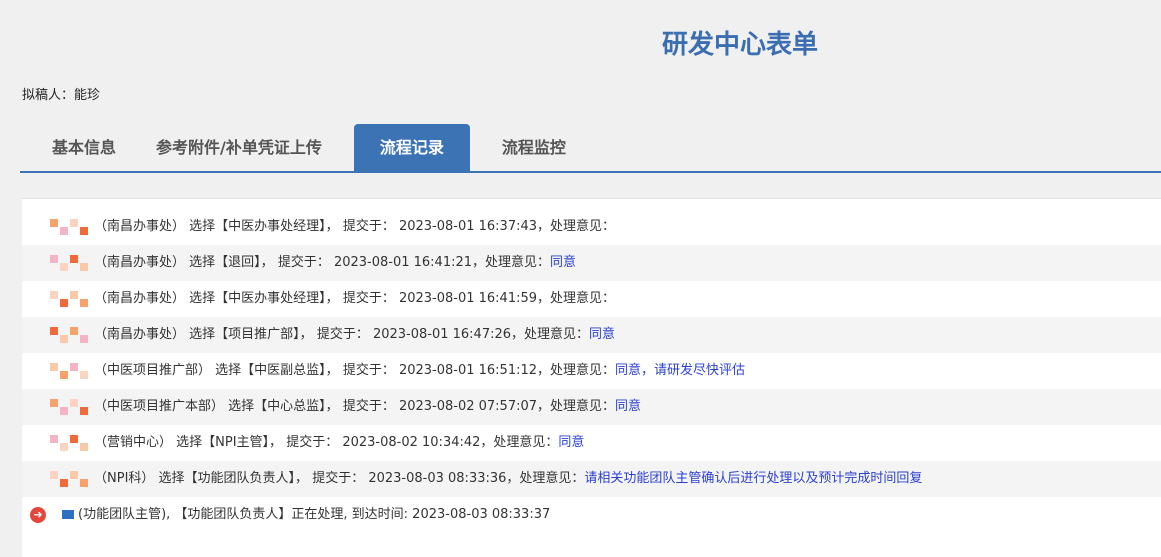  I want to click on tab-flow-monitor: 流程监控, so click(534, 147).